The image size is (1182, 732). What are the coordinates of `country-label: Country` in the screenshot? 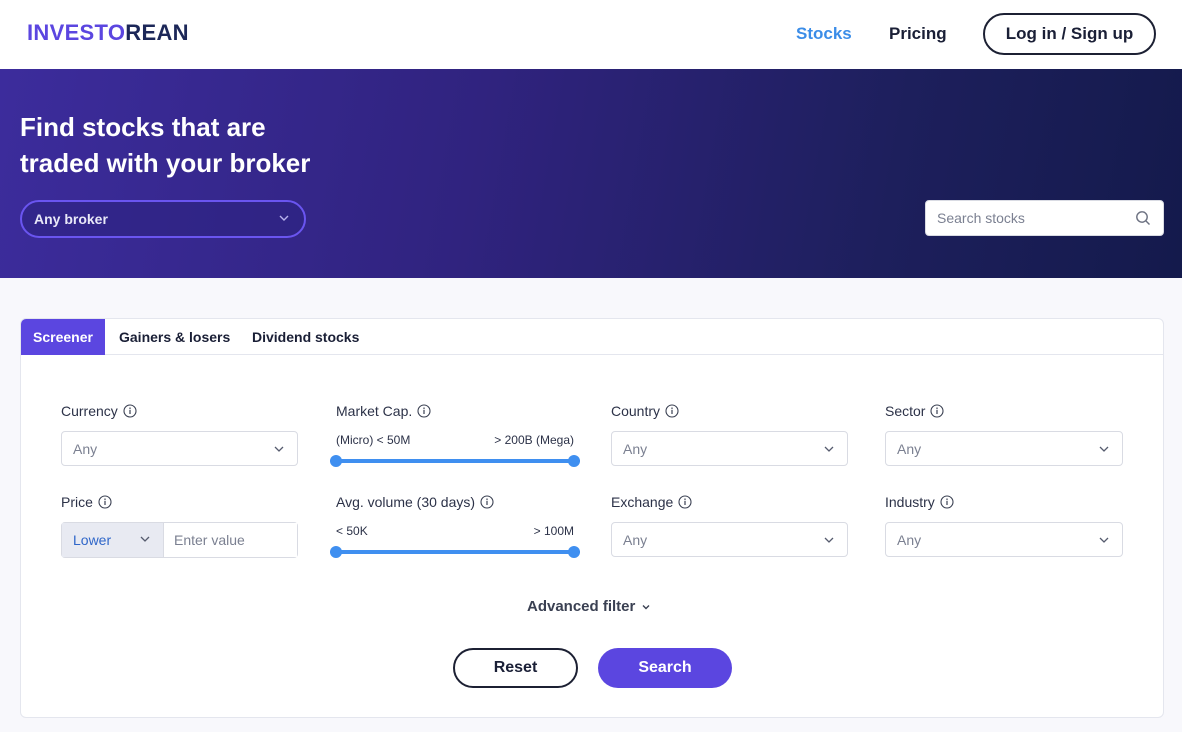 It's located at (645, 411).